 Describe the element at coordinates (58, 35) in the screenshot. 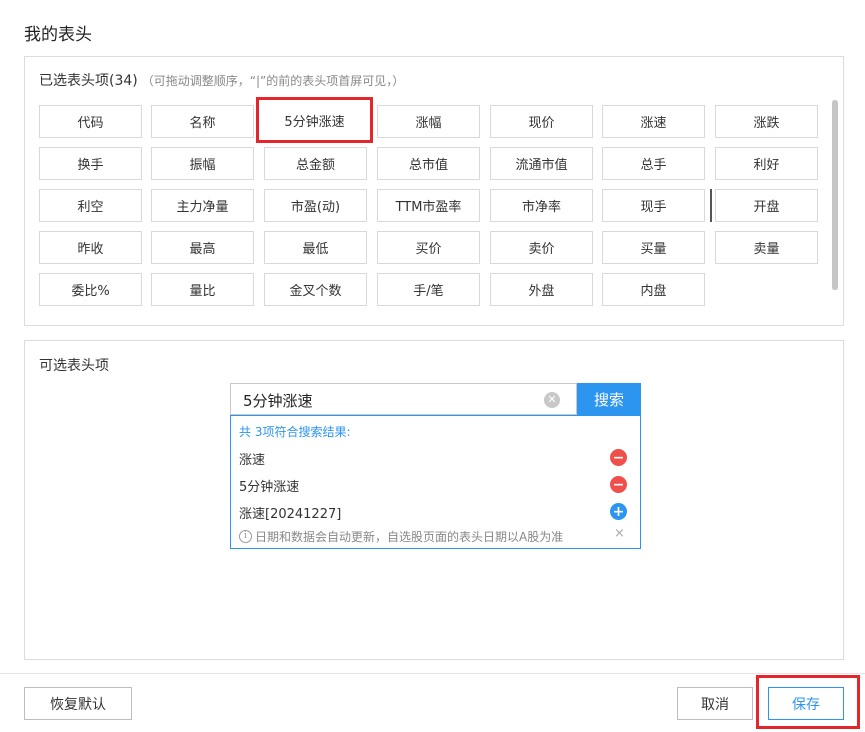

I see `dialog-title: 我的表头` at that location.